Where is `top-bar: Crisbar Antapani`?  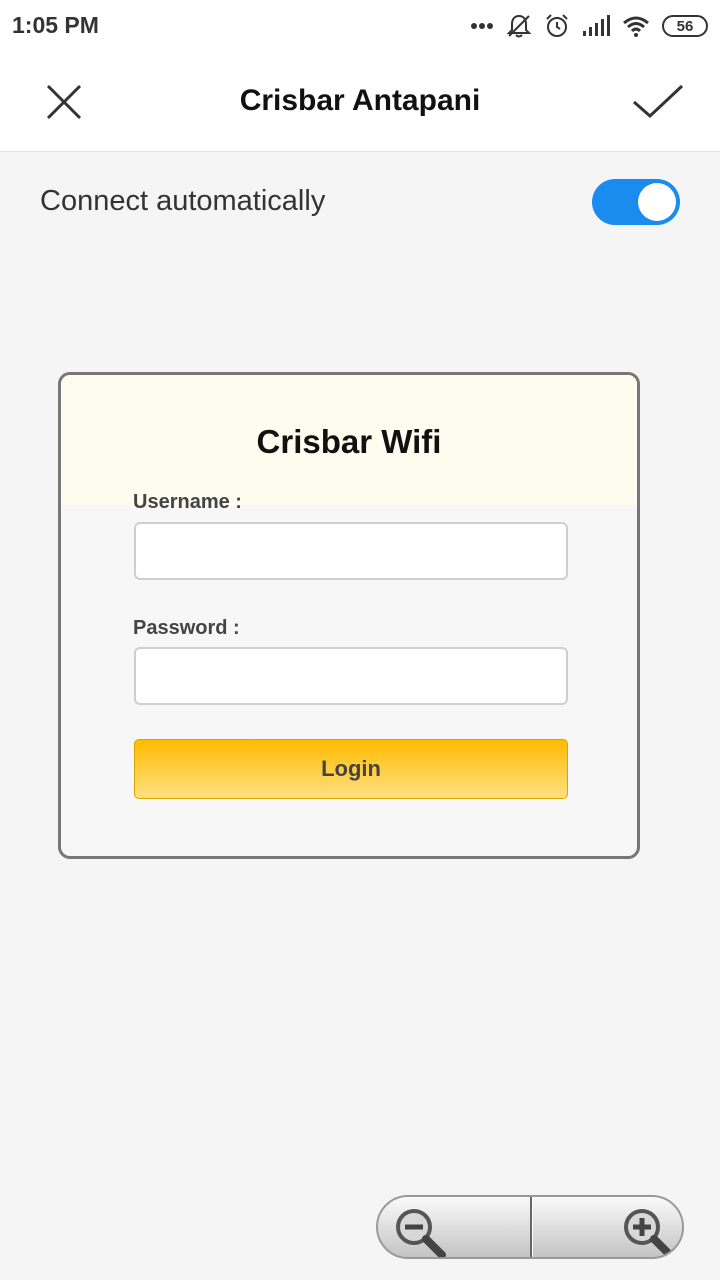
top-bar: Crisbar Antapani is located at coordinates (360, 102).